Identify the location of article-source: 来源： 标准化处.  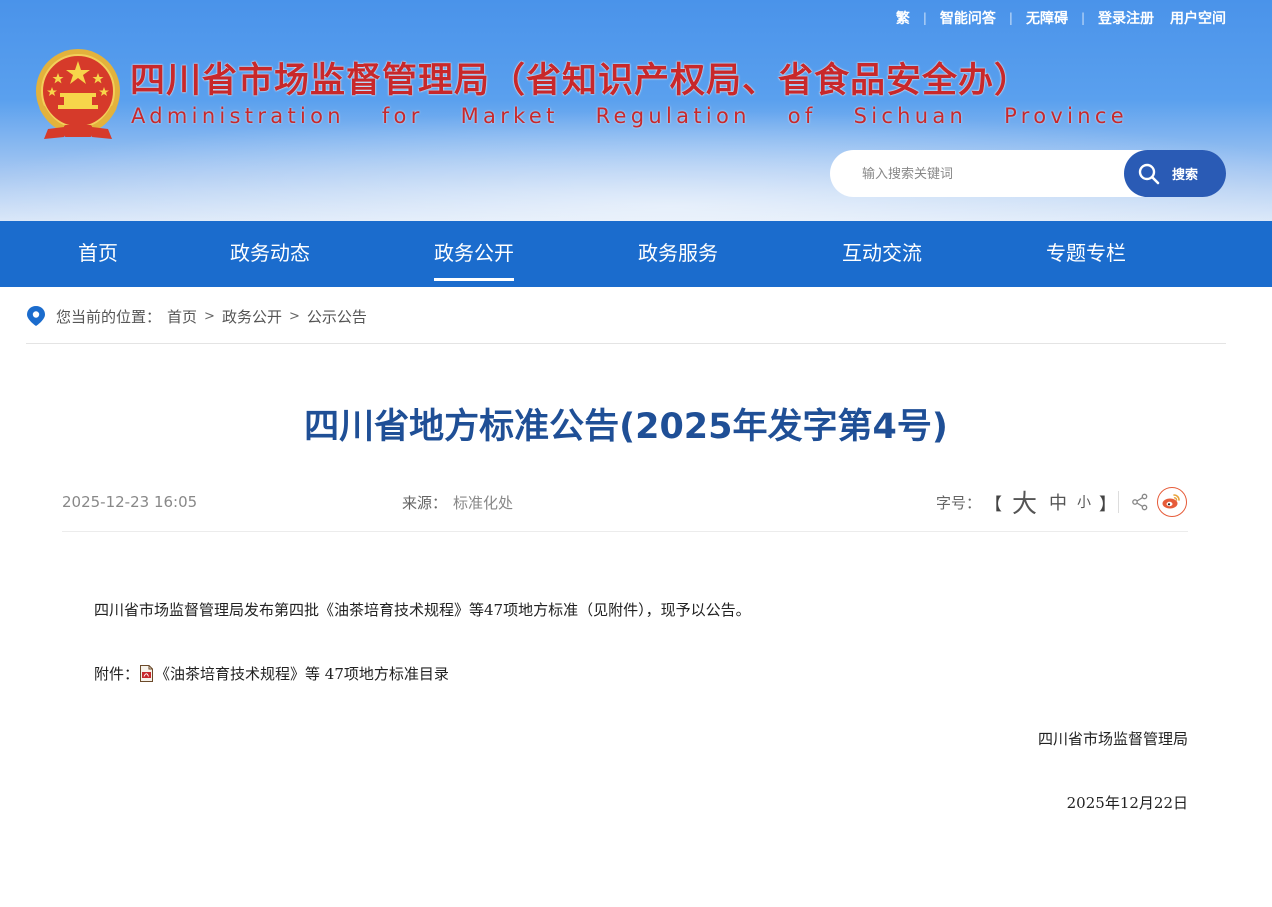
(457, 502).